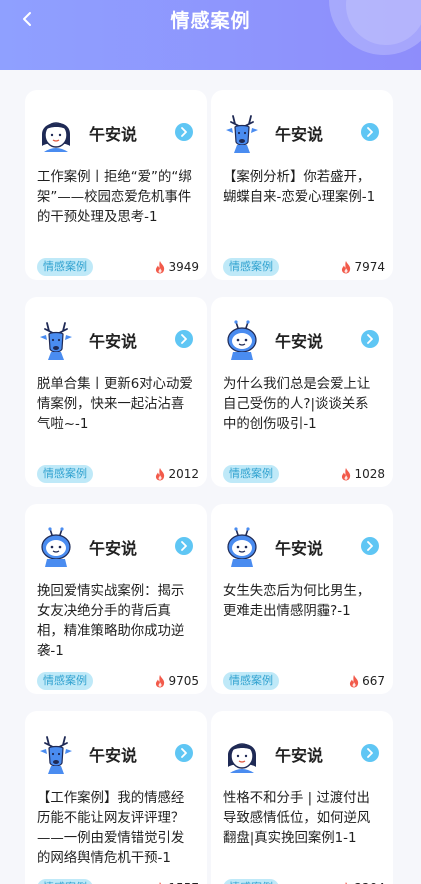 This screenshot has width=421, height=884. Describe the element at coordinates (183, 681) in the screenshot. I see `heat-value: 9705` at that location.